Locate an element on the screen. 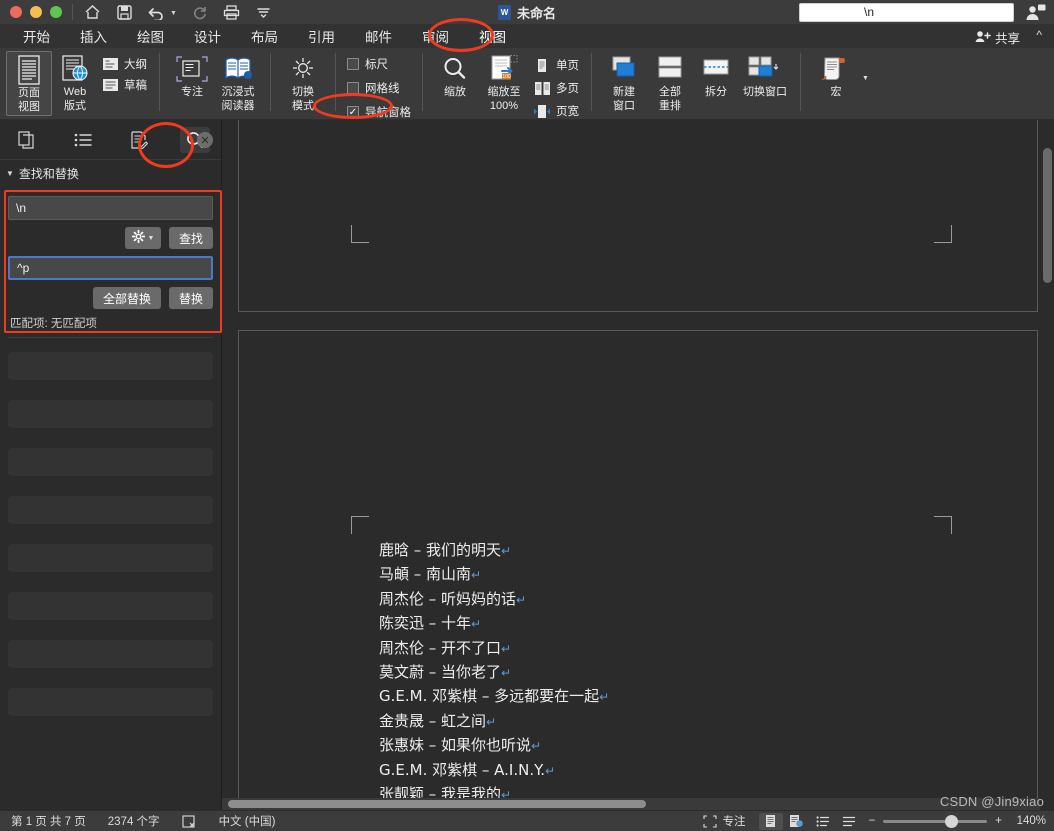 This screenshot has width=1054, height=831. tab-layout: 布局 is located at coordinates (264, 36).